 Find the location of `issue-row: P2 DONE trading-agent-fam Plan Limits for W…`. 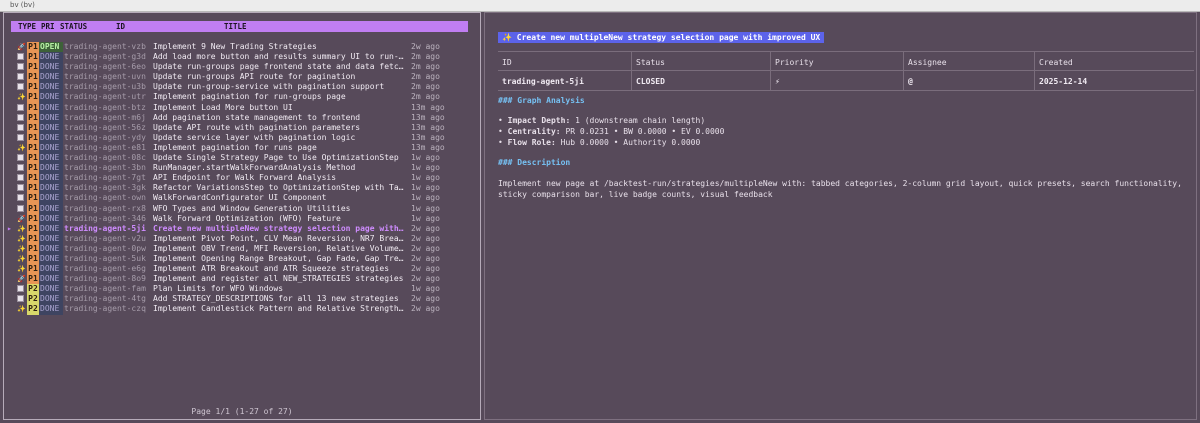

issue-row: P2 DONE trading-agent-fam Plan Limits for W… is located at coordinates (244, 289).